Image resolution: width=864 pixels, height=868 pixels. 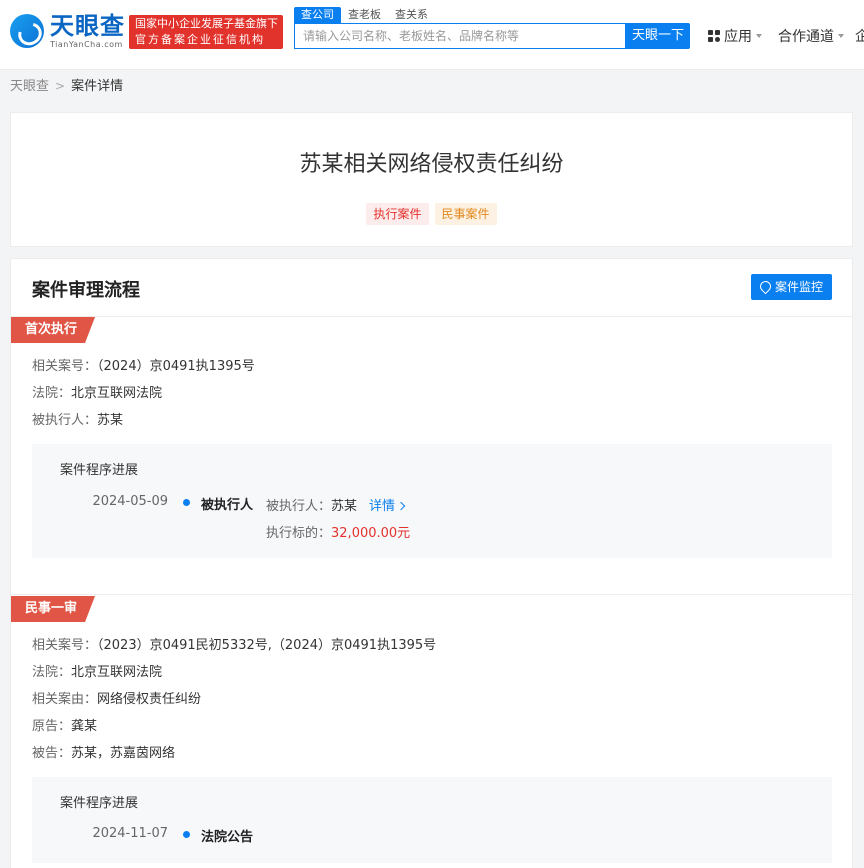 I want to click on info-plaintiff: 原告：龚某, so click(x=64, y=724).